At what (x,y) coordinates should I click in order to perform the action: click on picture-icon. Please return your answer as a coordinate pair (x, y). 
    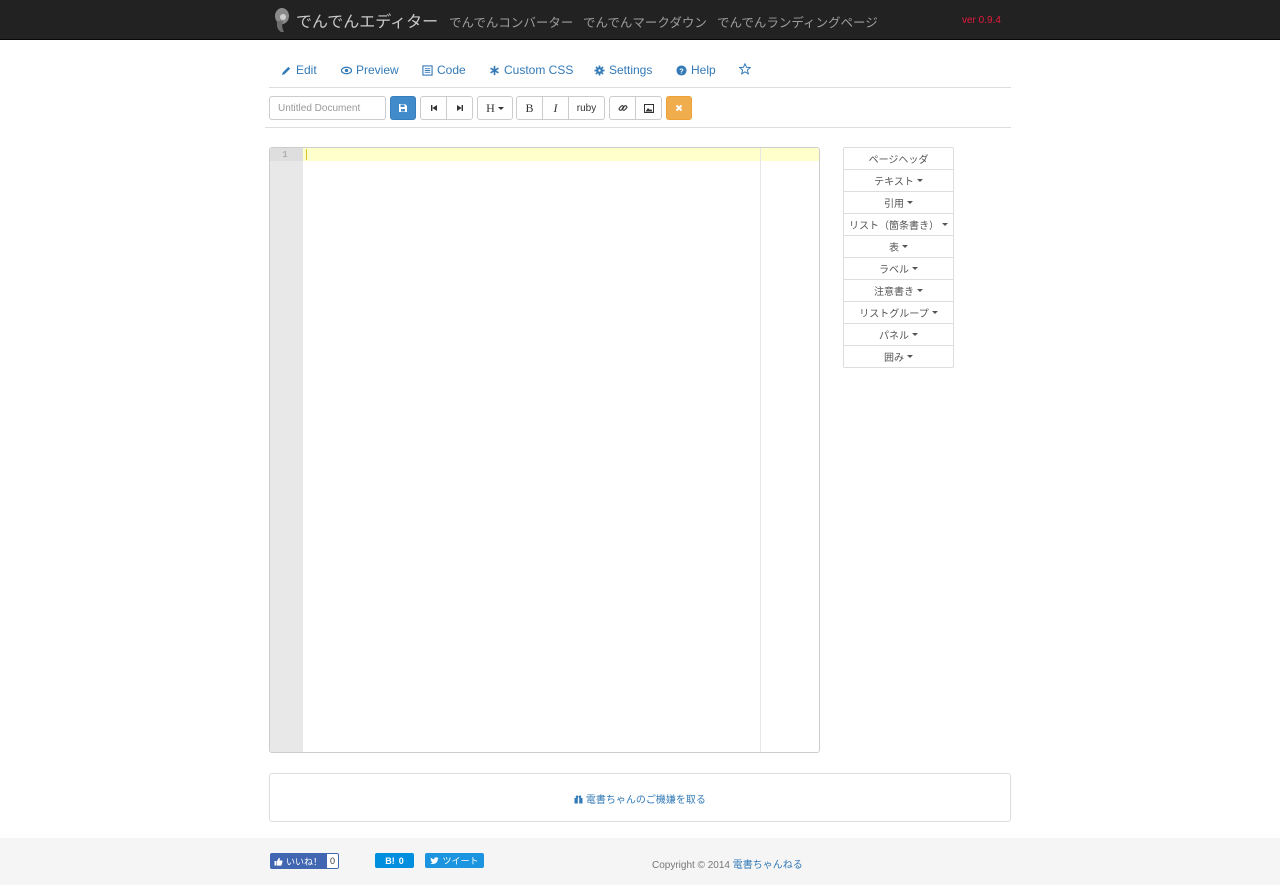
    Looking at the image, I should click on (648, 108).